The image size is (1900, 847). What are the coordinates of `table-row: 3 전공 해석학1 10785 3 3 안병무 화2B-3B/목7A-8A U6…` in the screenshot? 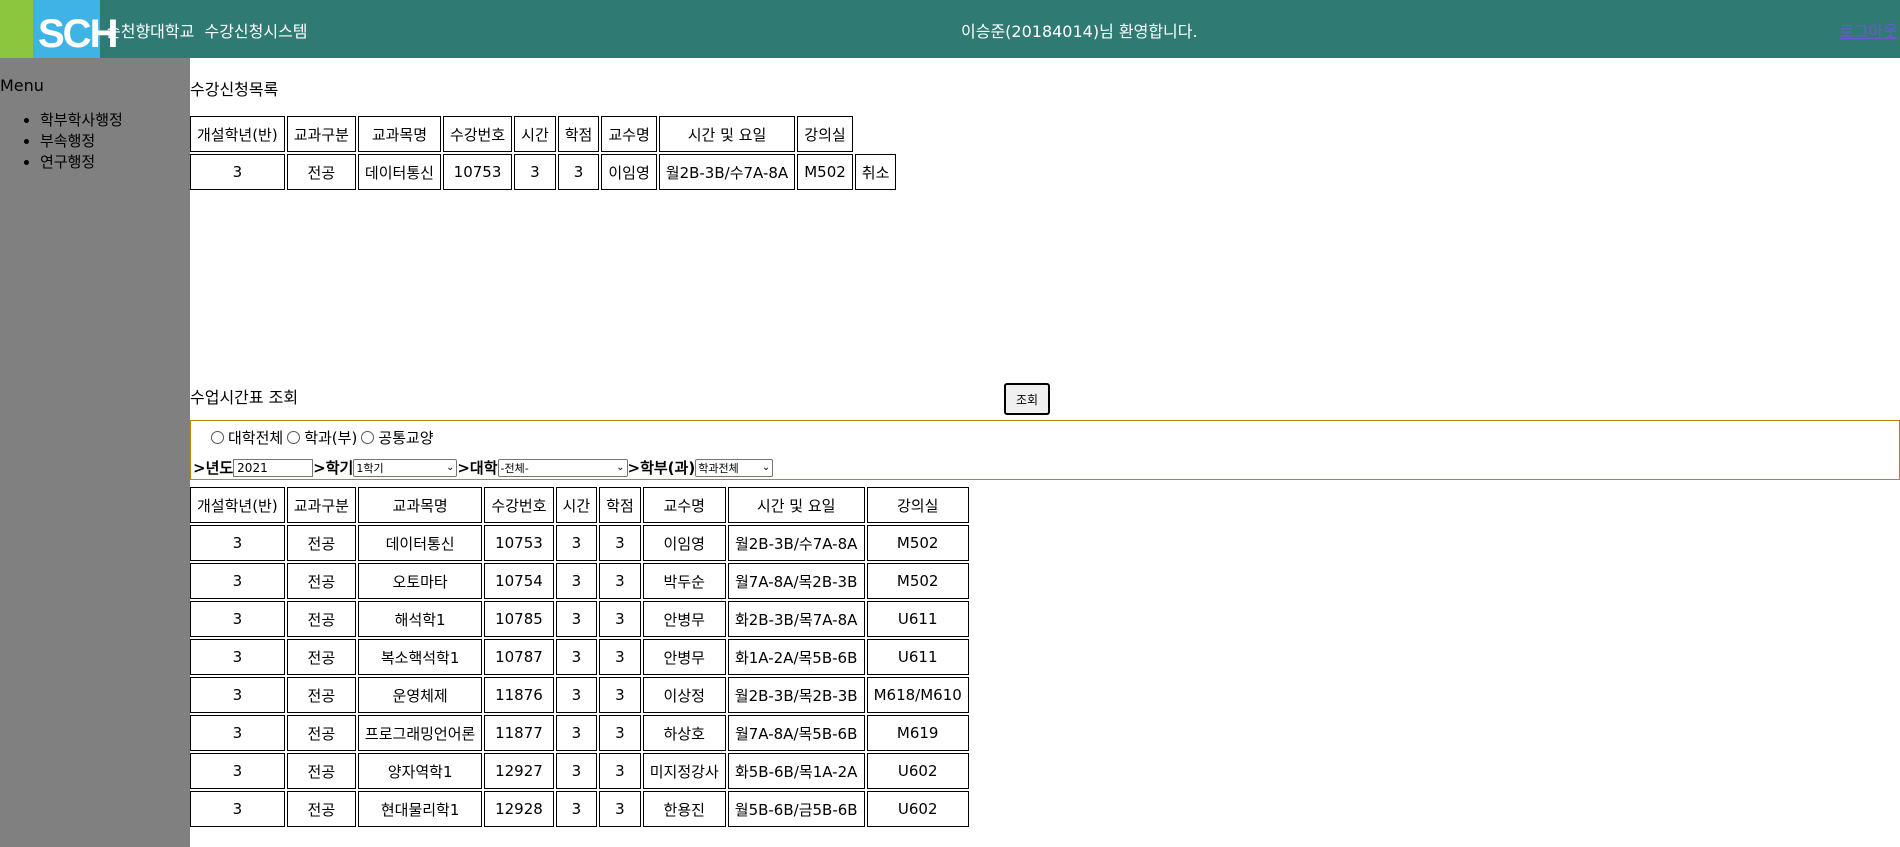 It's located at (579, 619).